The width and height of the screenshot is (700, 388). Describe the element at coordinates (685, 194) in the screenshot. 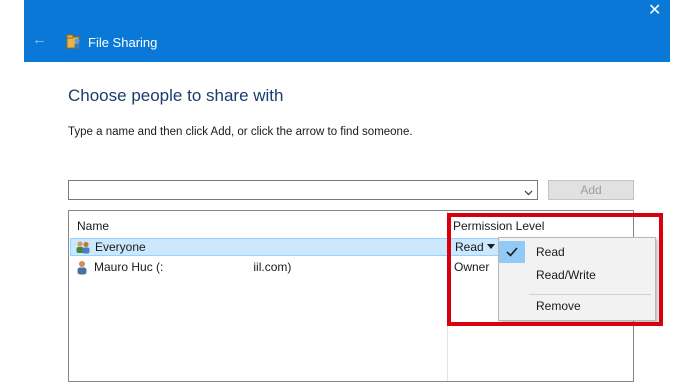

I see `background-right` at that location.